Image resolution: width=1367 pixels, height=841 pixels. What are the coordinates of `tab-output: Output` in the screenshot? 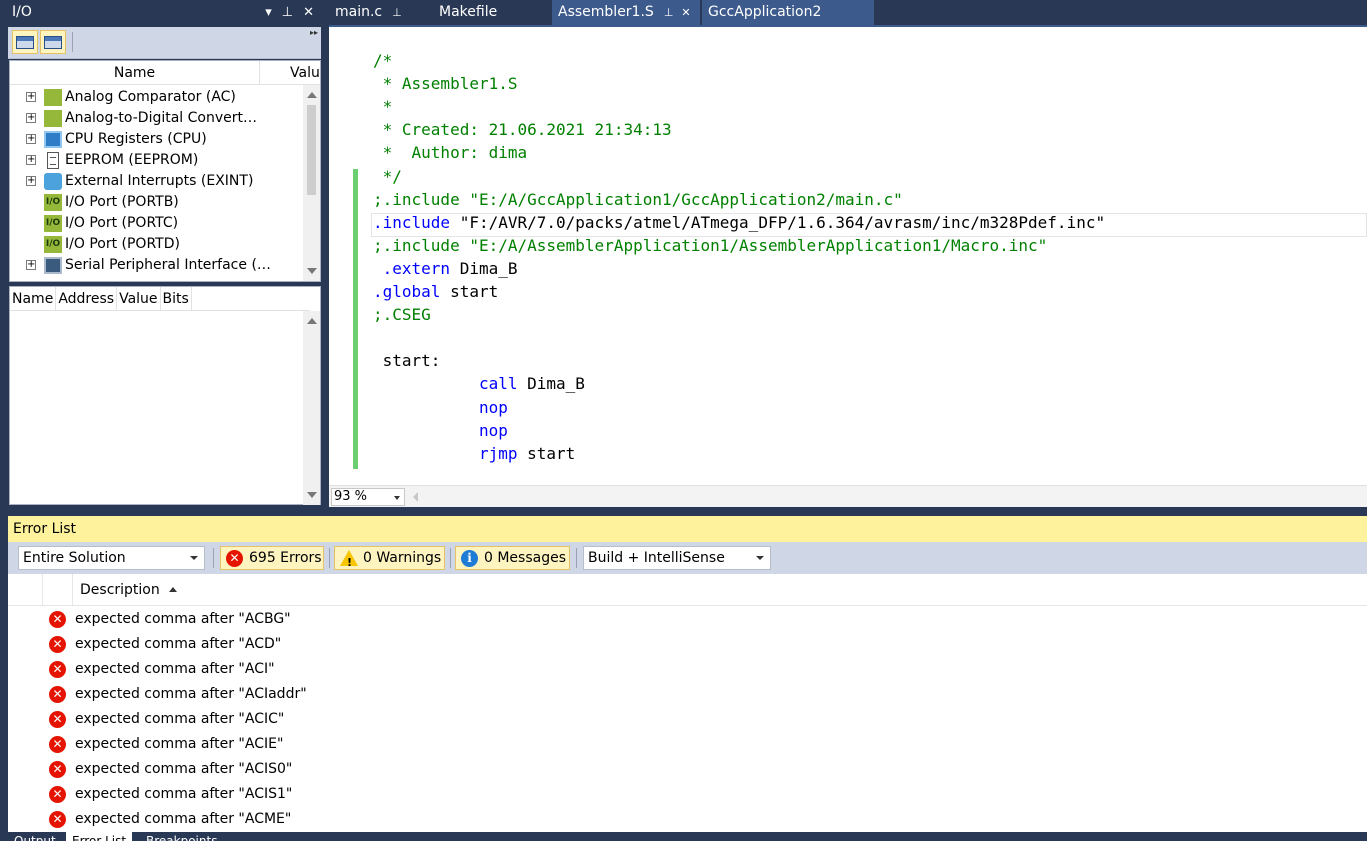 It's located at (35, 836).